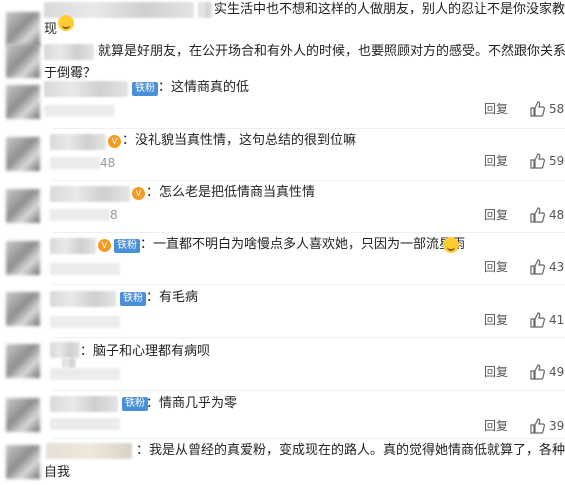 The image size is (565, 485). Describe the element at coordinates (389, 9) in the screenshot. I see `comment-text: 实生活中也不想和这样的人做朋友，别人的忍让不是你没家教的表` at that location.